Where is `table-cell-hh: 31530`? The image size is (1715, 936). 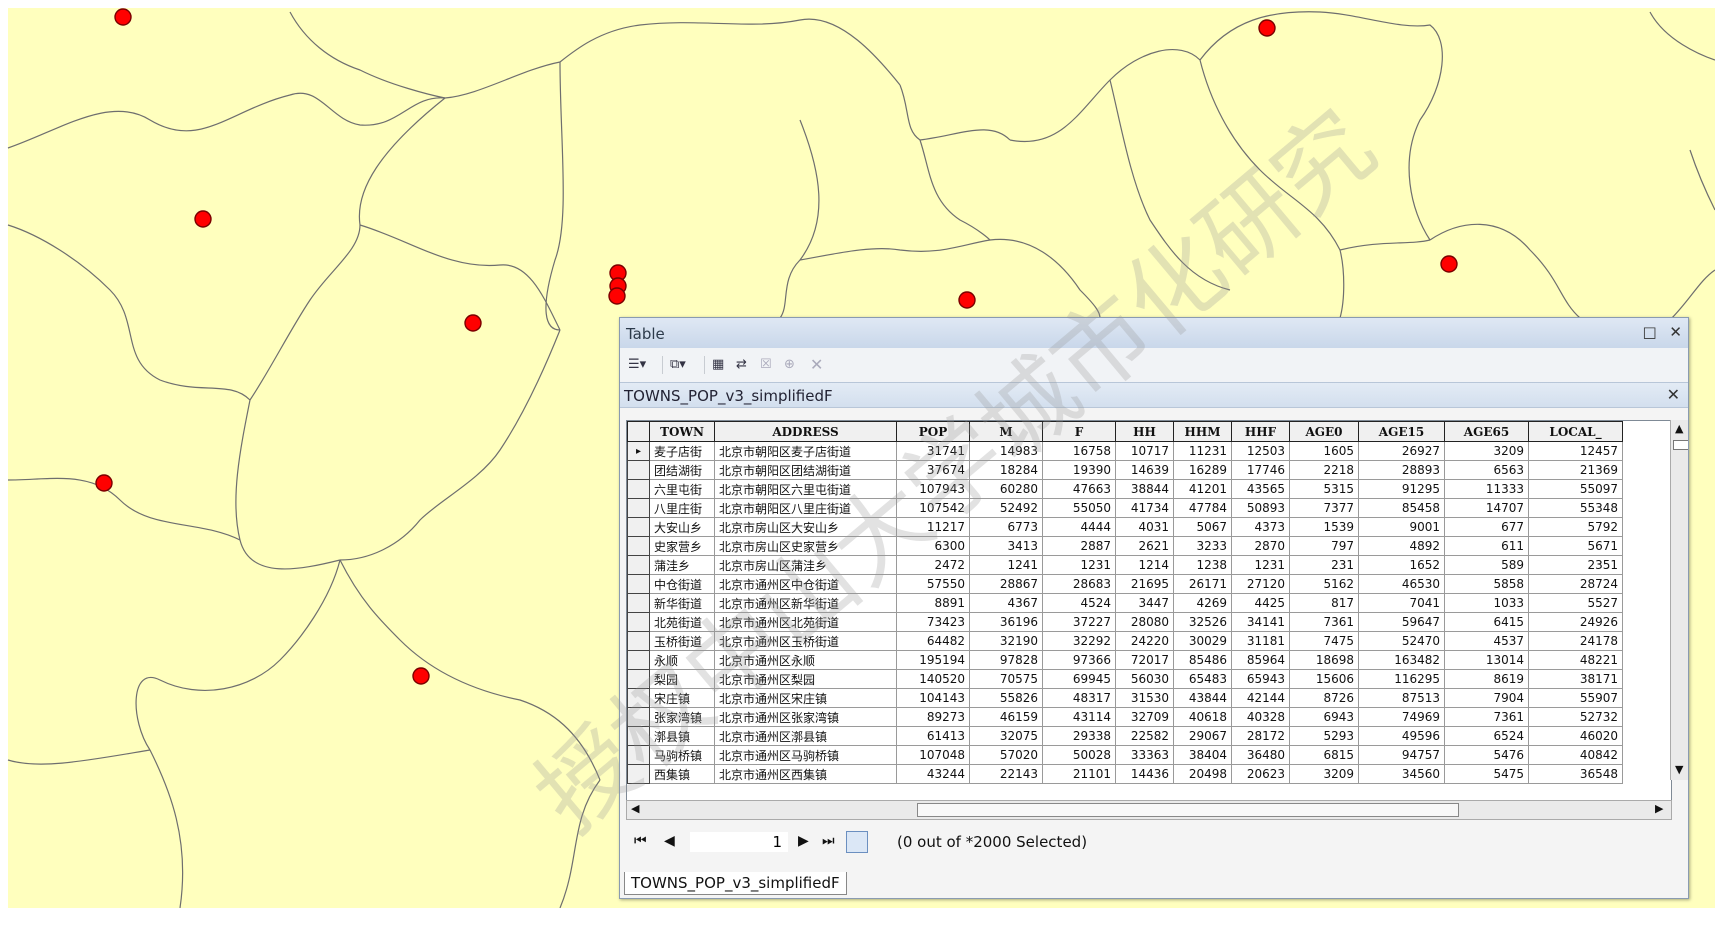 table-cell-hh: 31530 is located at coordinates (1144, 698).